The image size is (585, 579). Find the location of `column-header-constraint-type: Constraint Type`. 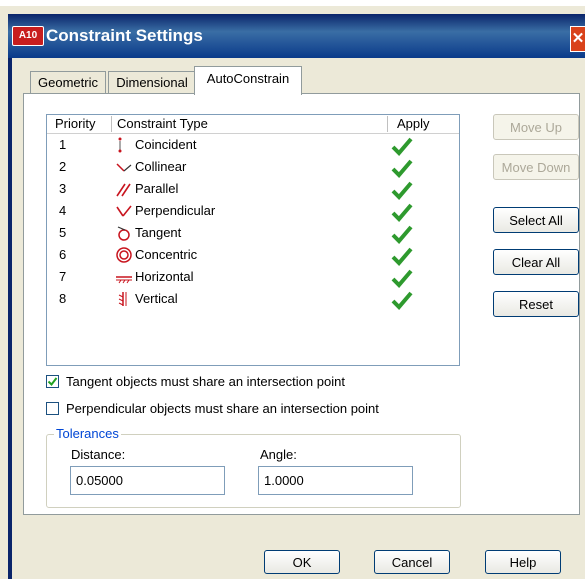

column-header-constraint-type: Constraint Type is located at coordinates (162, 123).